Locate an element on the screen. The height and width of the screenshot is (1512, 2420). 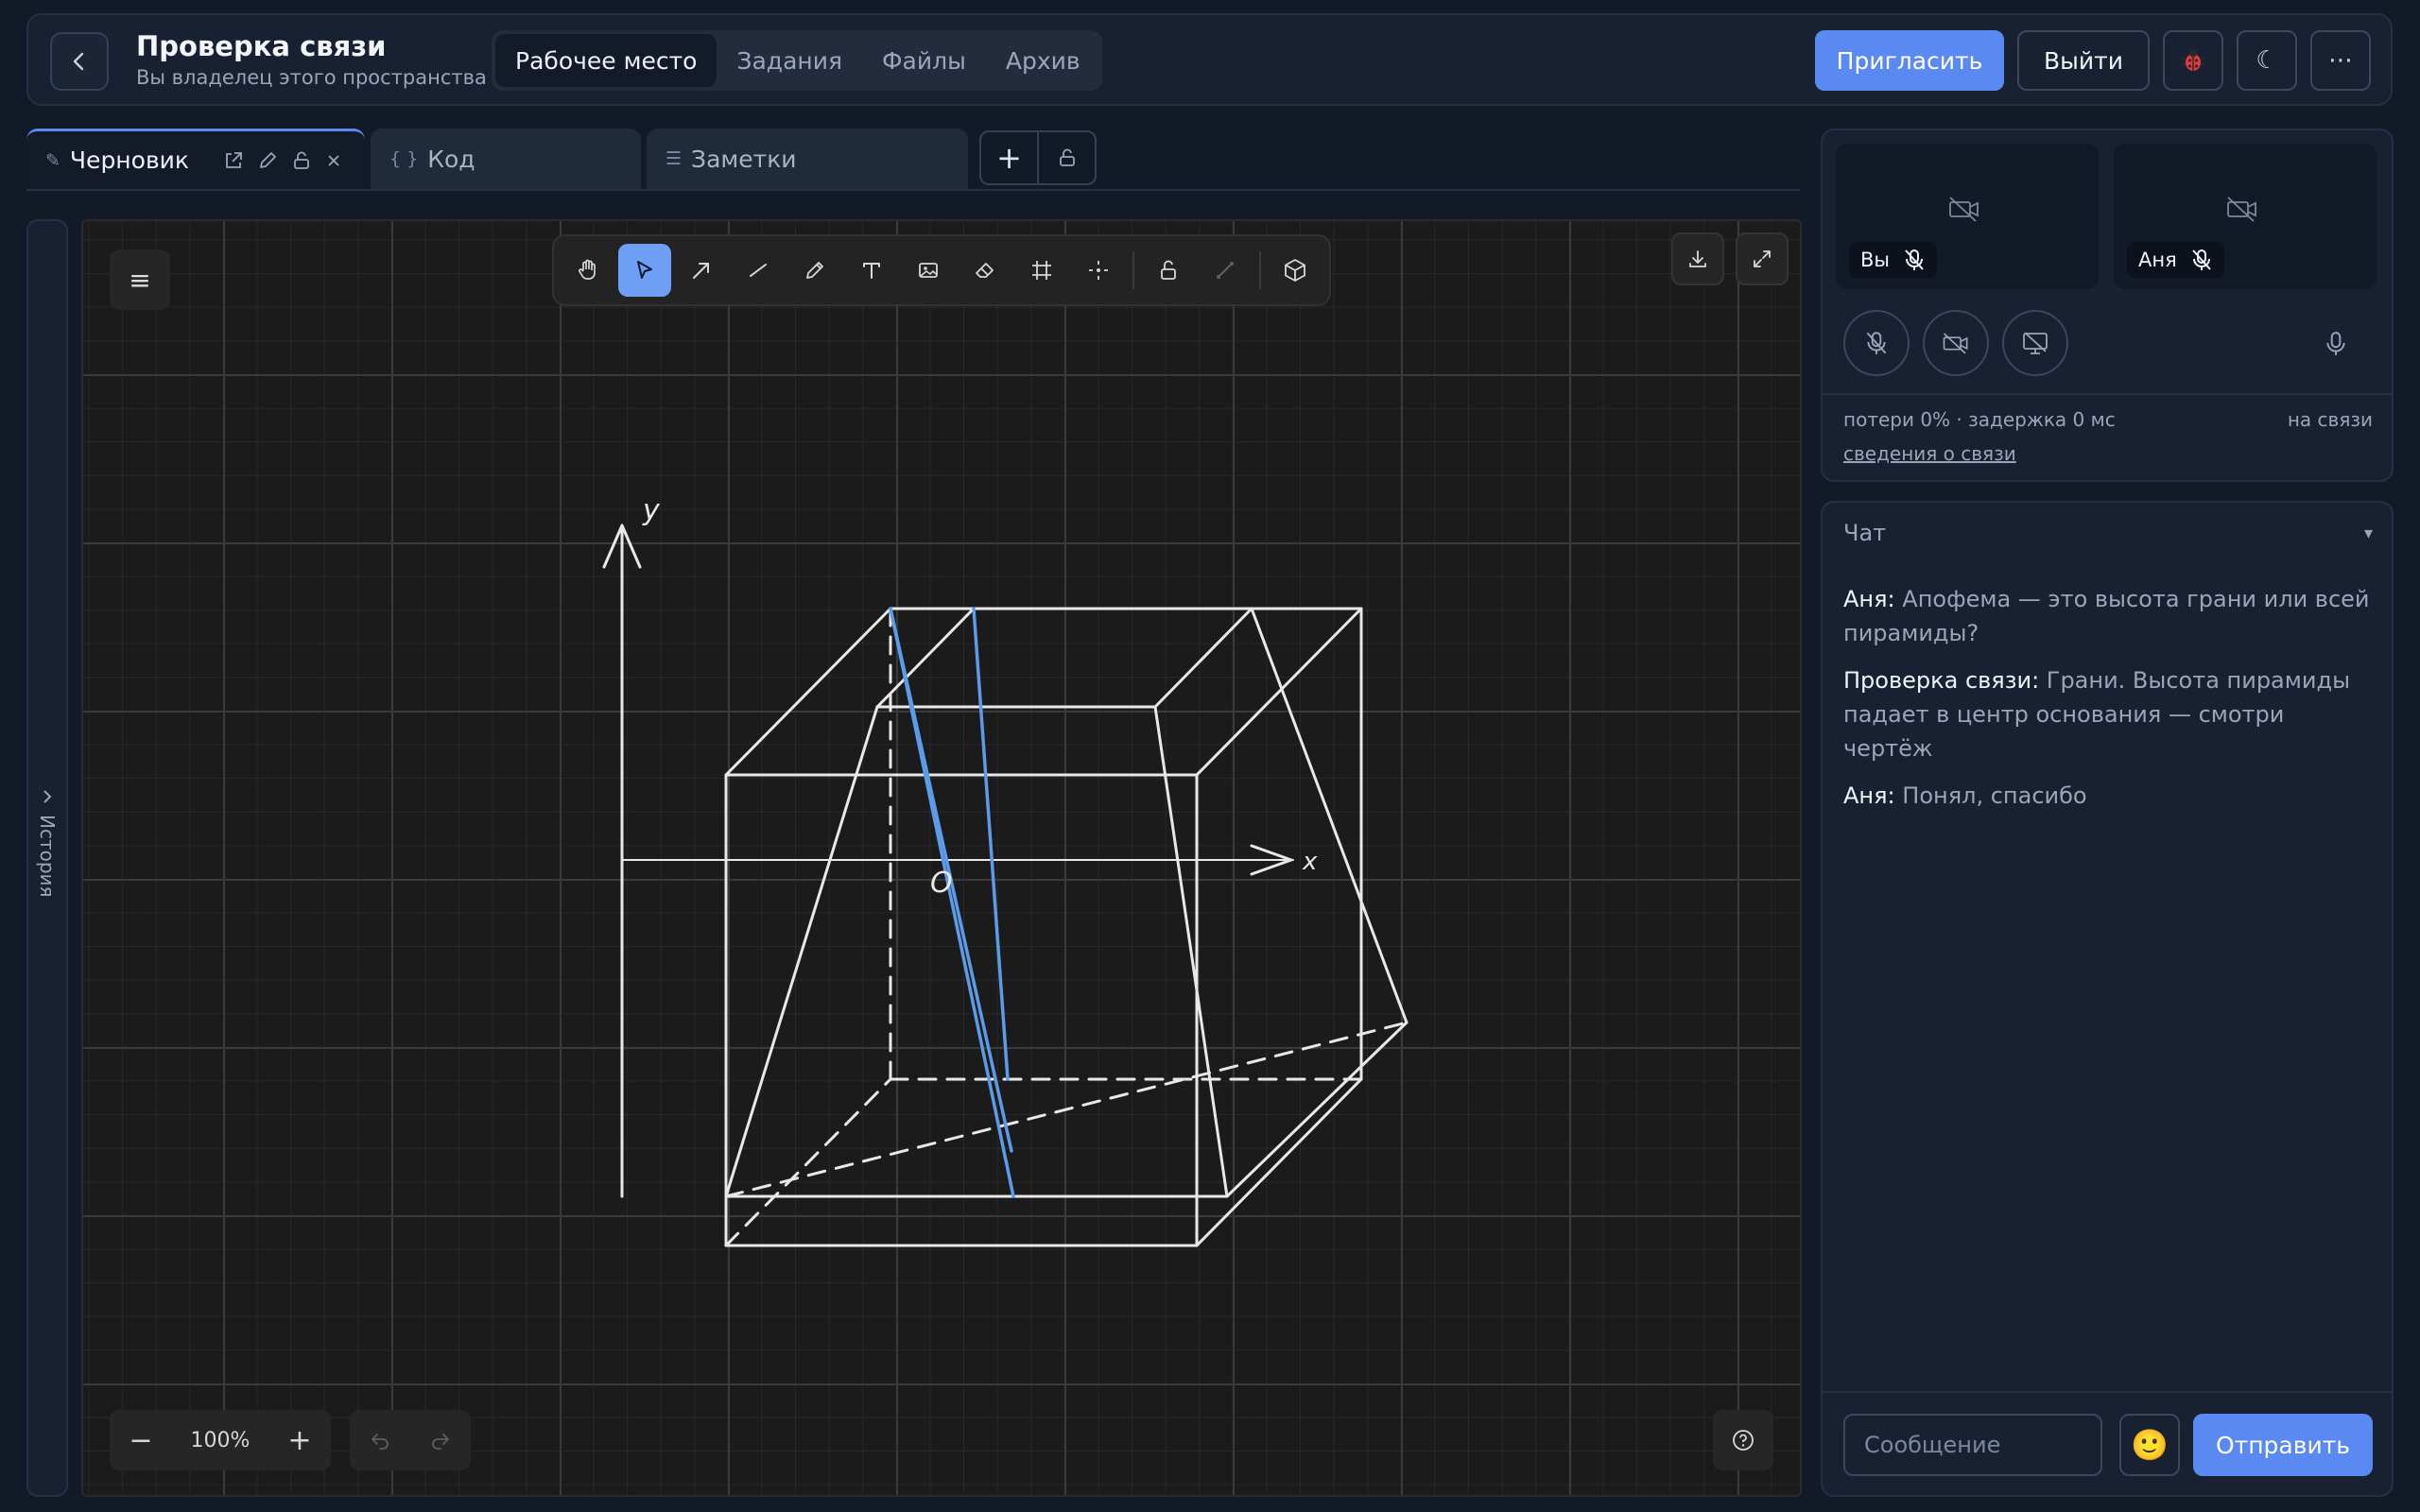
nav-tab-tasks: Задания is located at coordinates (789, 60).